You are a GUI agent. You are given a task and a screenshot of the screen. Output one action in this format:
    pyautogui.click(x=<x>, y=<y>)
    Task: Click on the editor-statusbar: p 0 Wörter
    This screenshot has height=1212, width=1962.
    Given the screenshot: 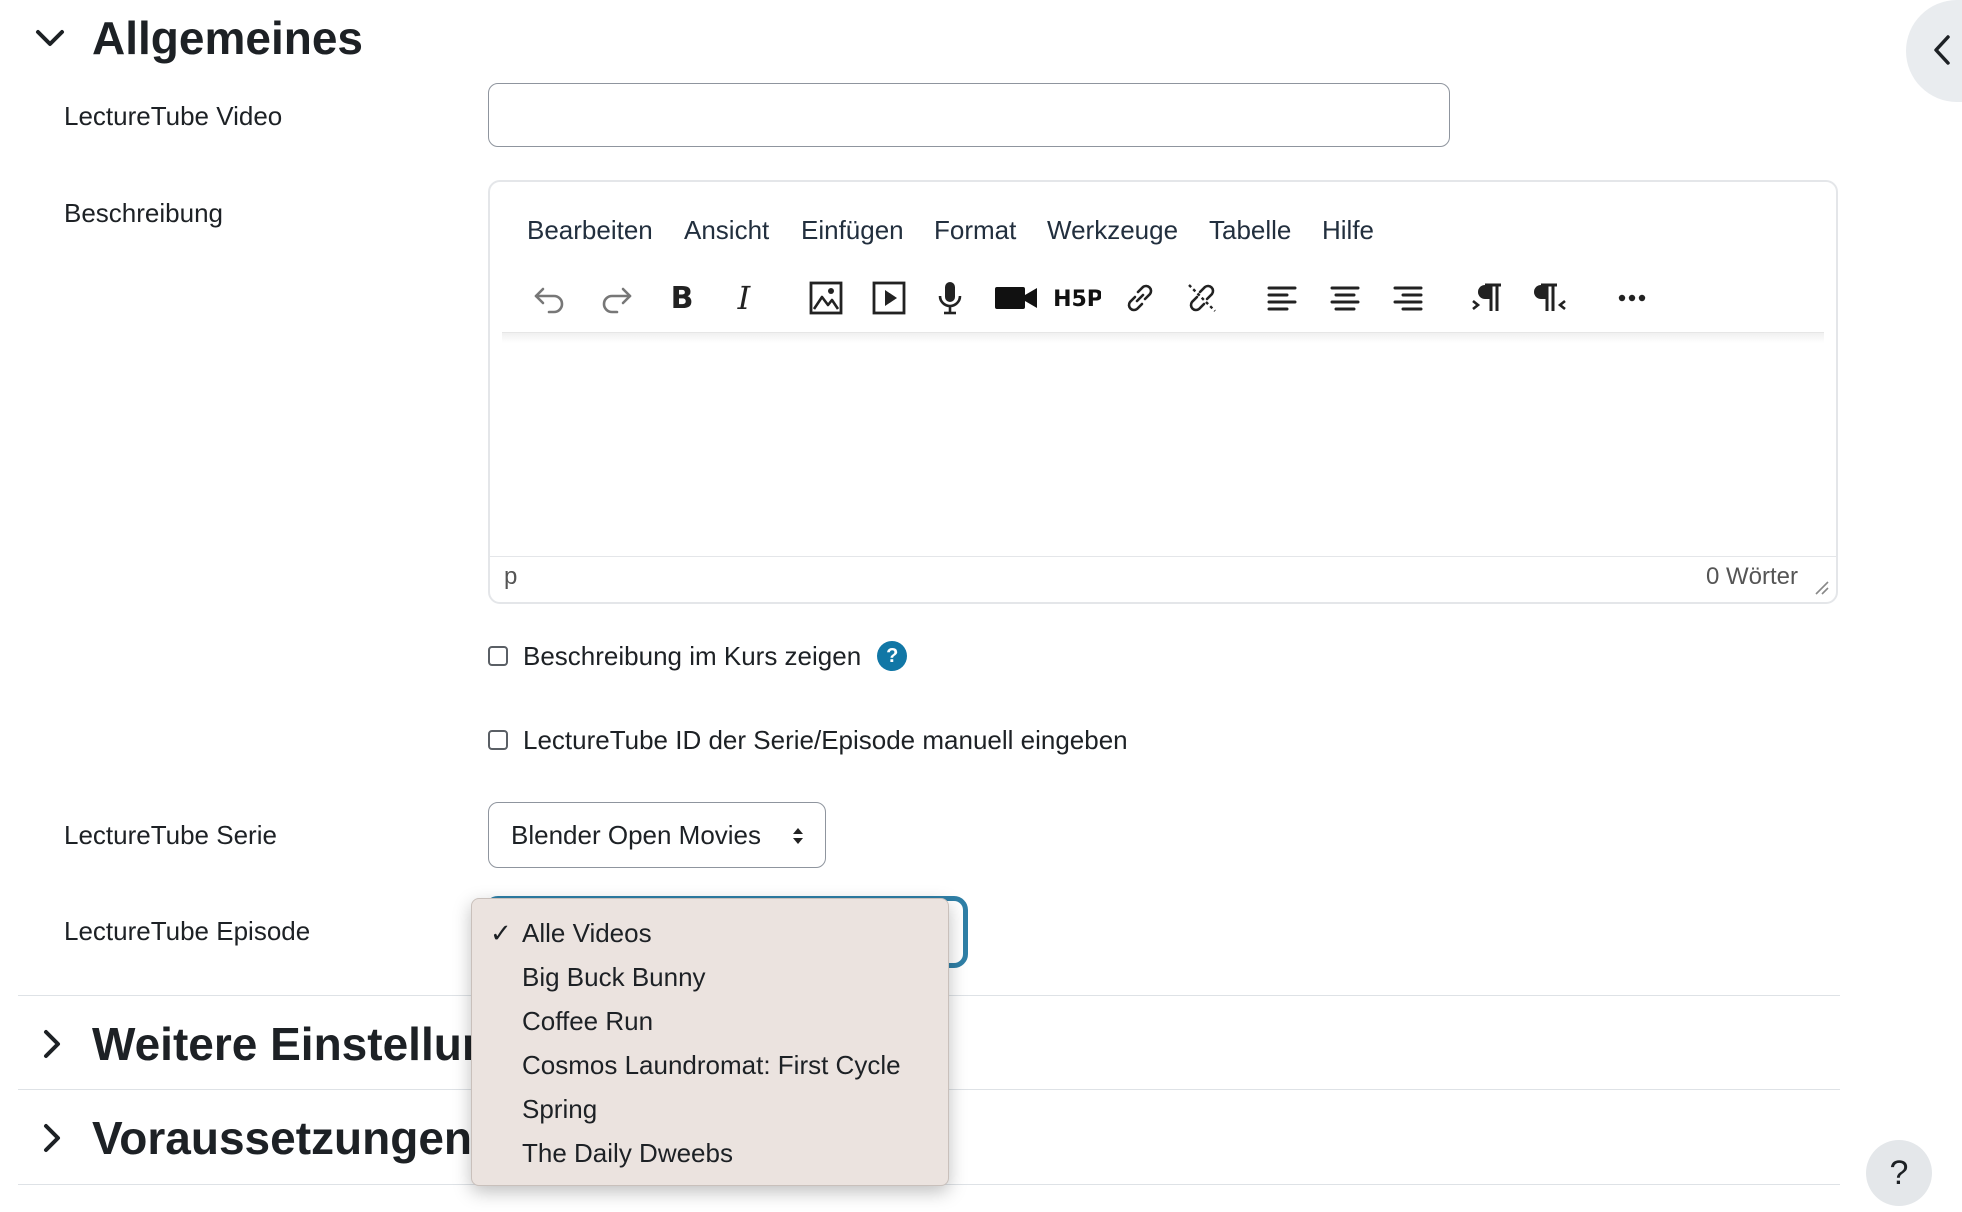 What is the action you would take?
    pyautogui.click(x=1163, y=579)
    